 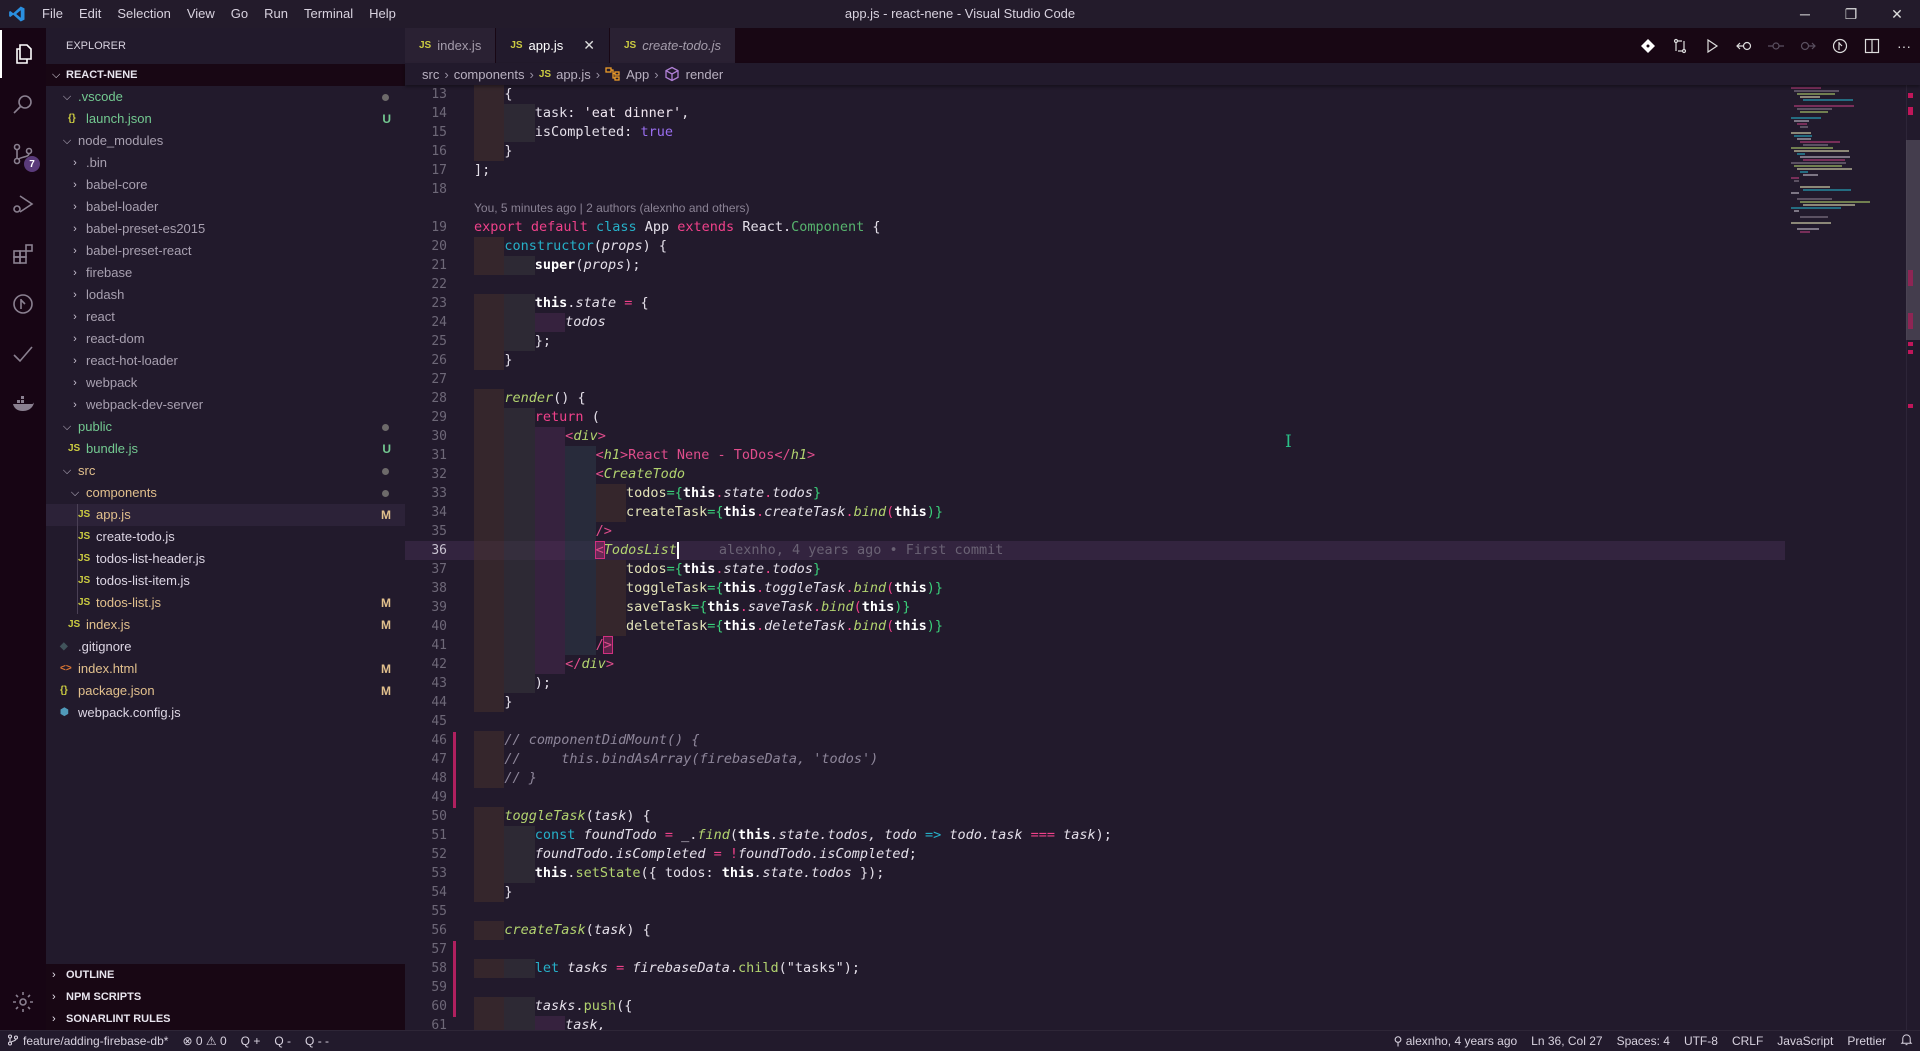 What do you see at coordinates (23, 154) in the screenshot?
I see `activity-source-control: 7` at bounding box center [23, 154].